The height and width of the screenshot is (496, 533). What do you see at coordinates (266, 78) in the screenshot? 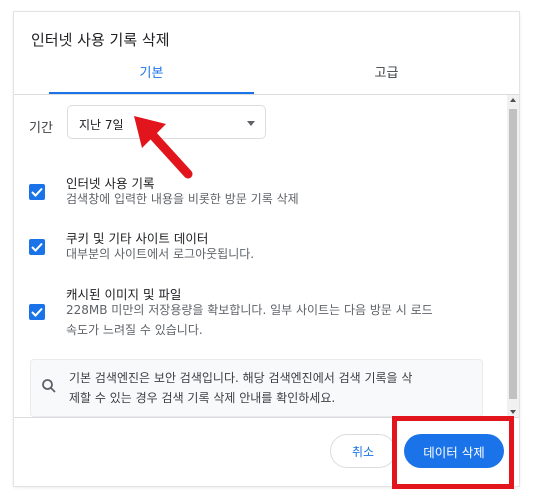
I see `tab-bar: 기본 고급` at bounding box center [266, 78].